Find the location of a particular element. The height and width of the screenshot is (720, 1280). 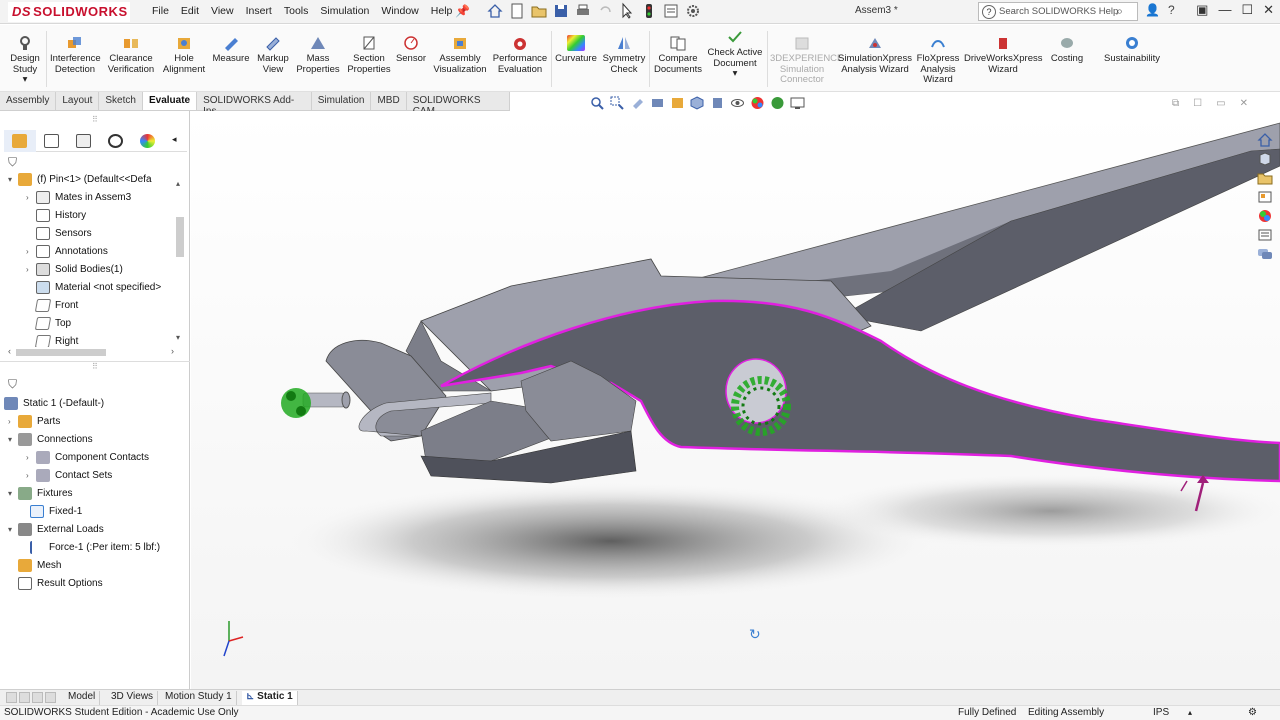

panel-splitter: ⠿ is located at coordinates (95, 366).